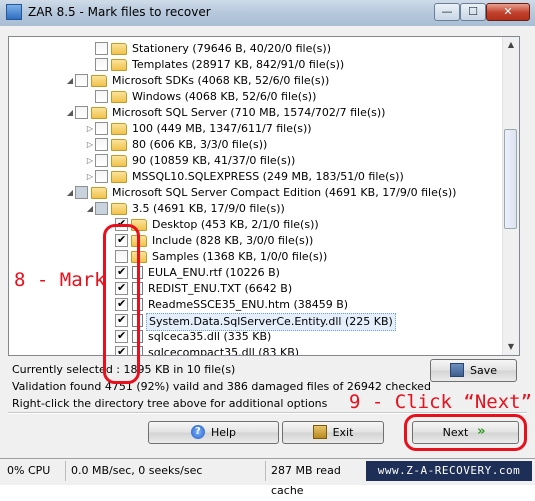  What do you see at coordinates (197, 432) in the screenshot?
I see `help-icon: ?` at bounding box center [197, 432].